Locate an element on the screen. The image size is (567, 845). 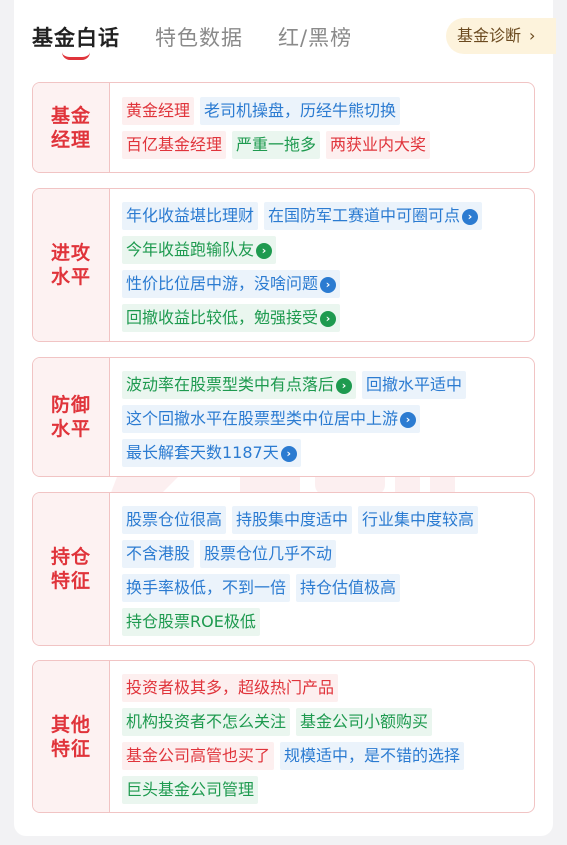
tag-text: 持仓股票ROE极低 is located at coordinates (191, 621).